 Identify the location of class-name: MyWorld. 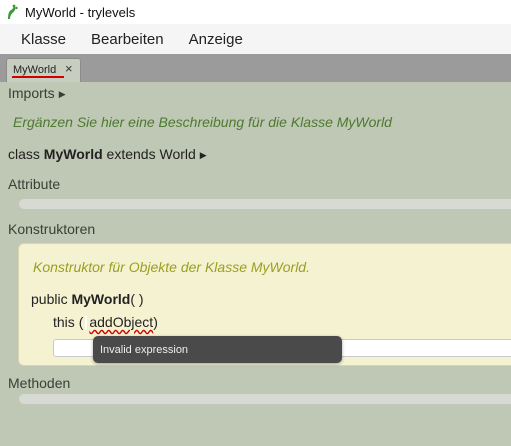
(73, 154).